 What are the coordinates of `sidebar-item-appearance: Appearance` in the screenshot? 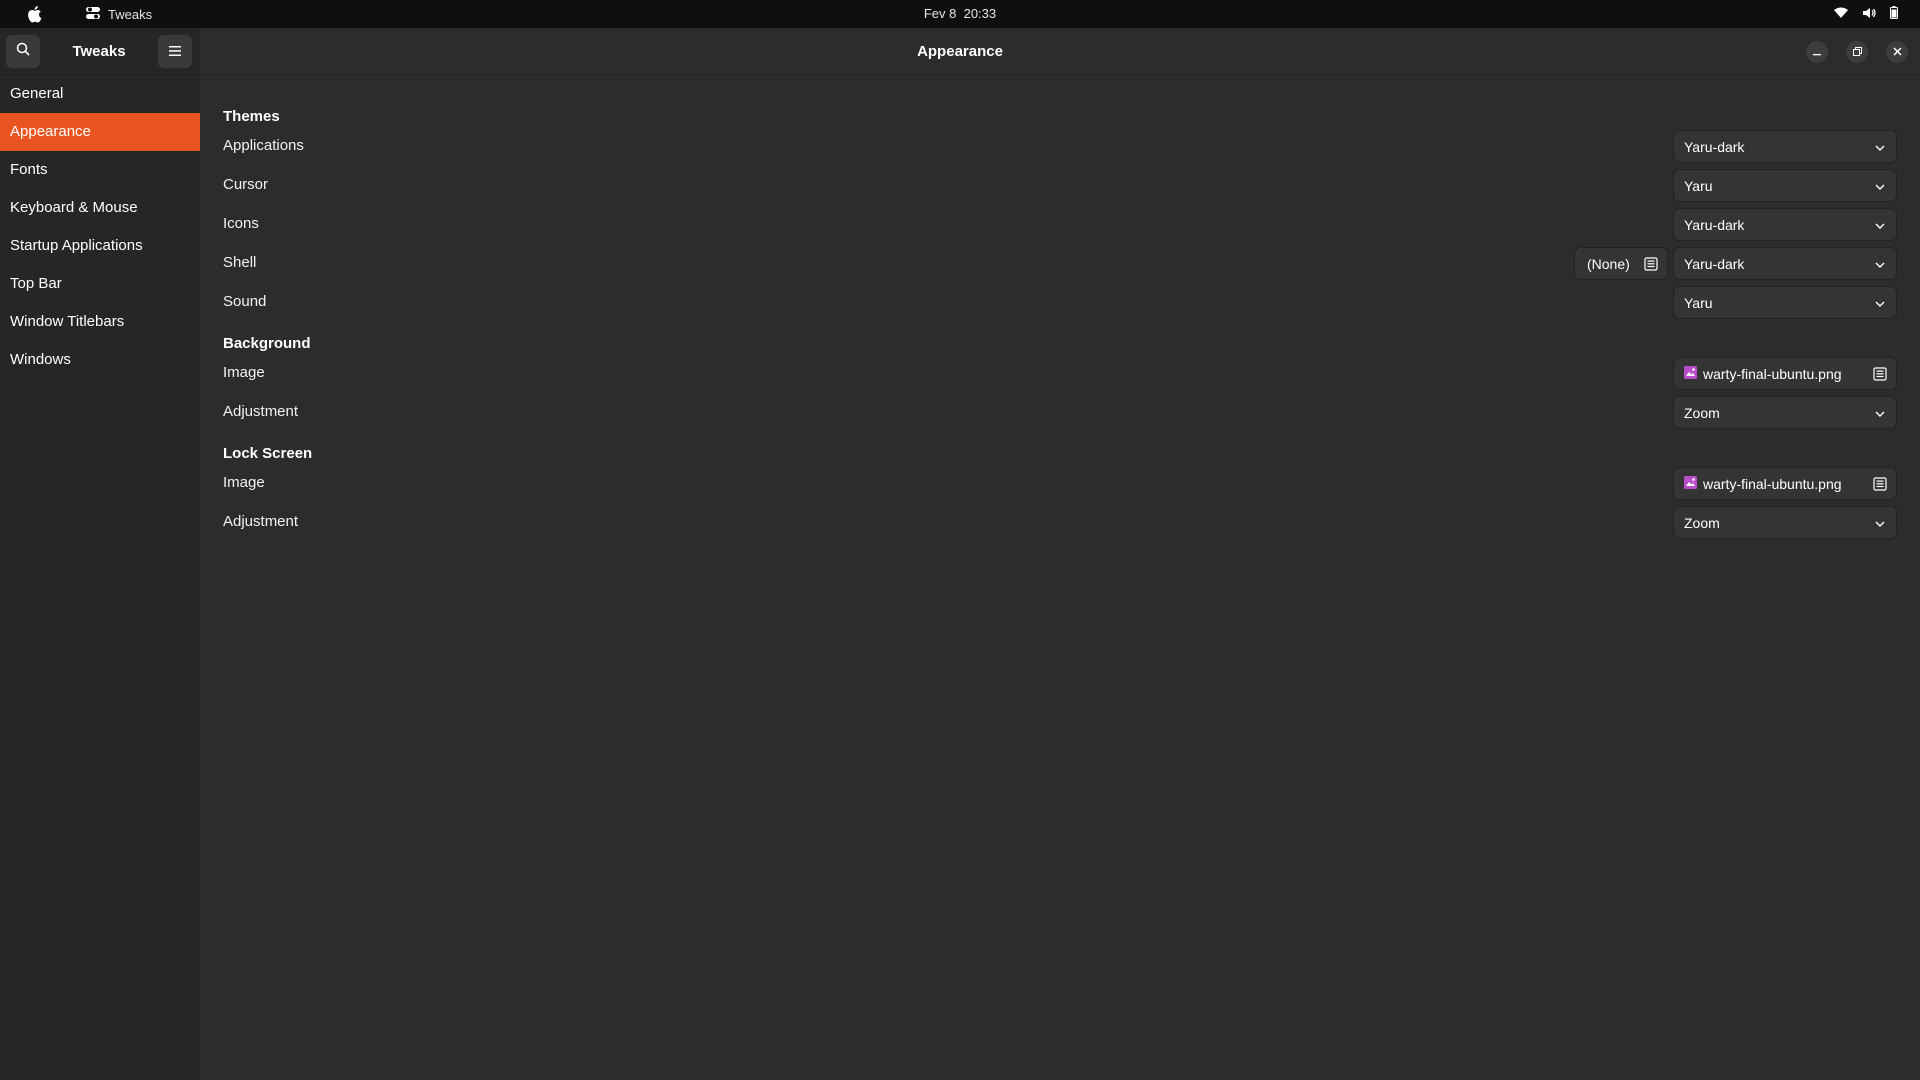 It's located at (100, 132).